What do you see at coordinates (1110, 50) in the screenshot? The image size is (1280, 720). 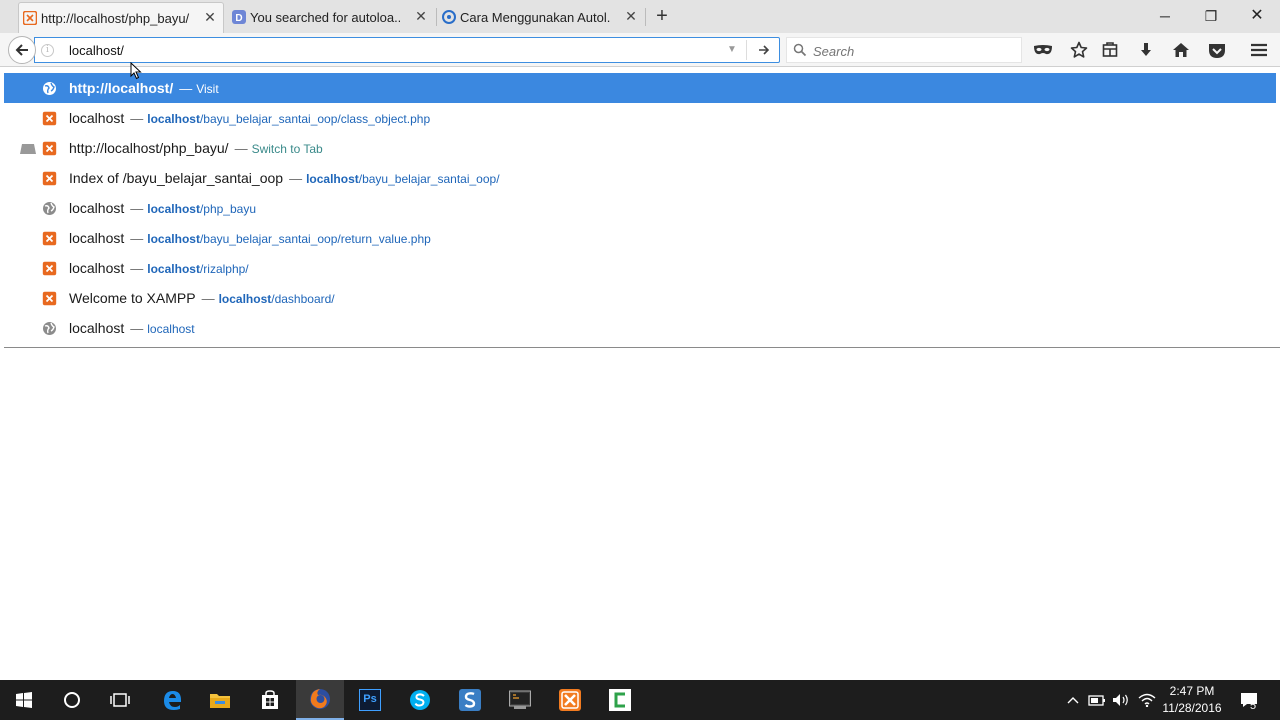 I see `reading-list-icon` at bounding box center [1110, 50].